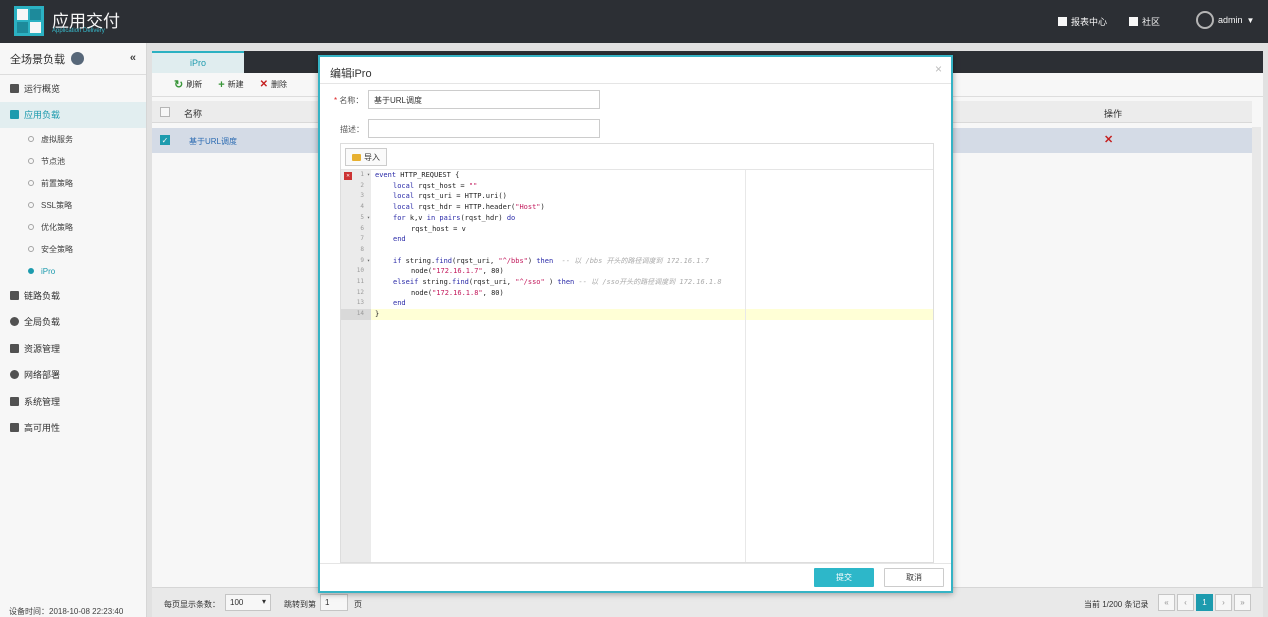 Image resolution: width=1268 pixels, height=617 pixels. I want to click on code-token: rqst_uri = HTTP.uri(), so click(460, 196).